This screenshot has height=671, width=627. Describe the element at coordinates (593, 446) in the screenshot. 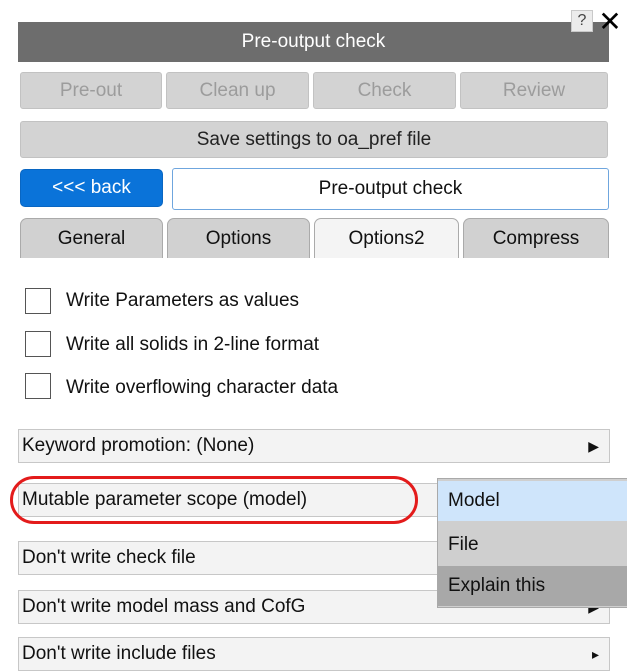

I see `submenu-arrow-icon: ▶` at that location.